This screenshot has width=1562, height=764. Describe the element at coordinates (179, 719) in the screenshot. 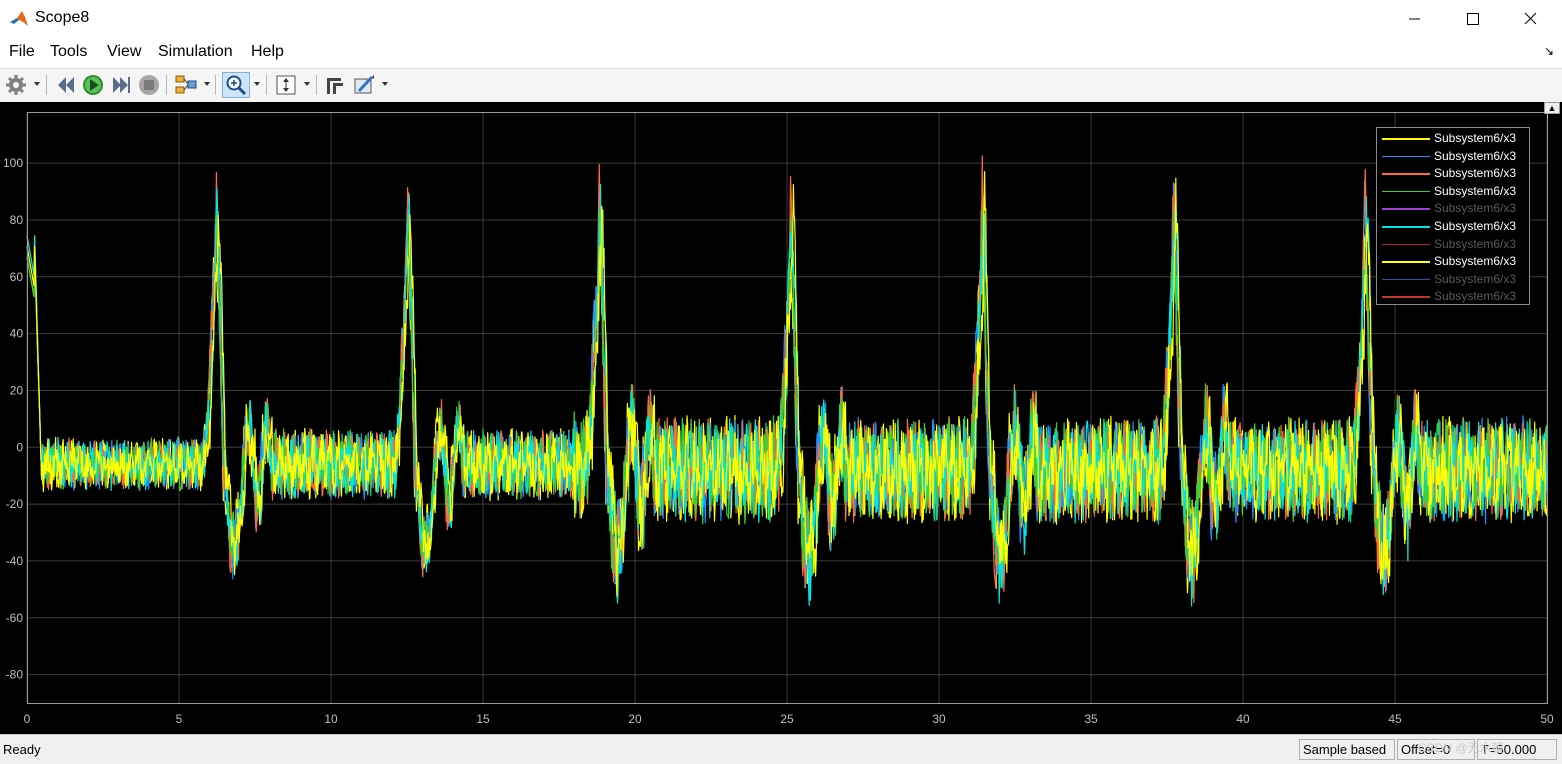

I see `x-tick-label: 5` at that location.